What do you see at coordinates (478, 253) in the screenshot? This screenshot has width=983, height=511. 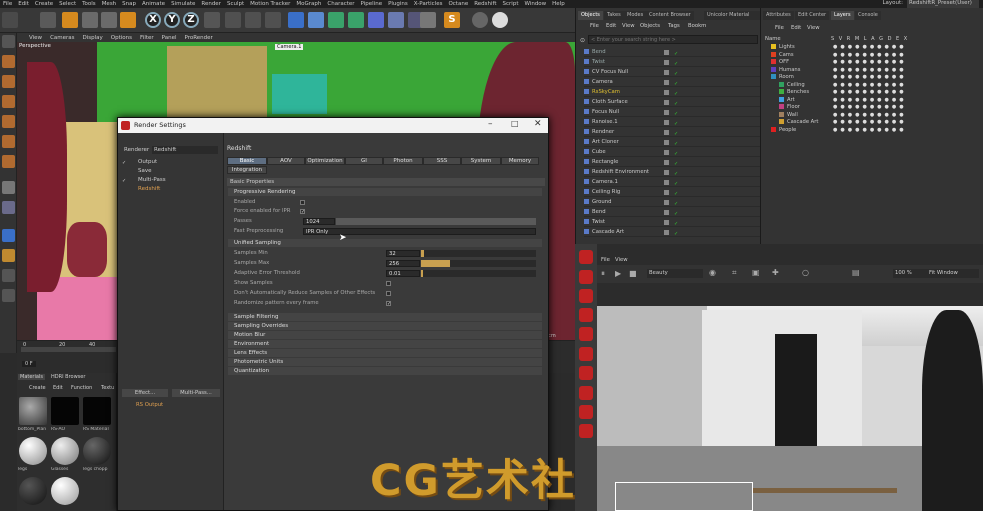 I see `samples-min-slider` at bounding box center [478, 253].